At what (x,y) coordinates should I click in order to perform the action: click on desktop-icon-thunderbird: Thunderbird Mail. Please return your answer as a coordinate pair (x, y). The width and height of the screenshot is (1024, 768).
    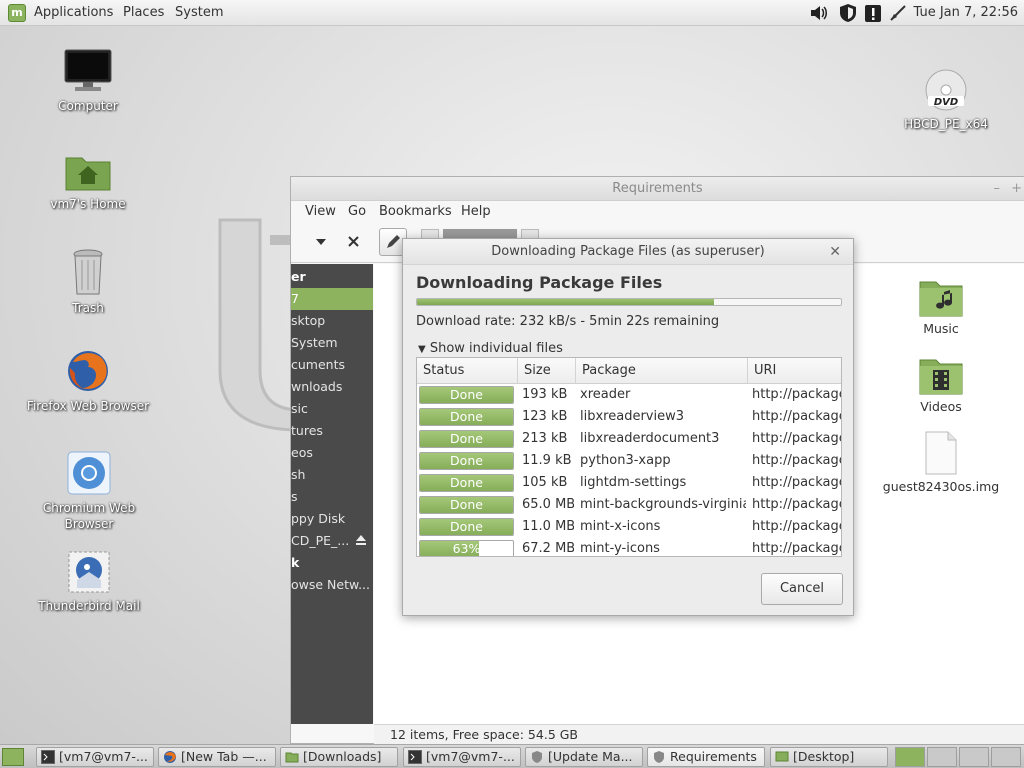
    Looking at the image, I should click on (89, 582).